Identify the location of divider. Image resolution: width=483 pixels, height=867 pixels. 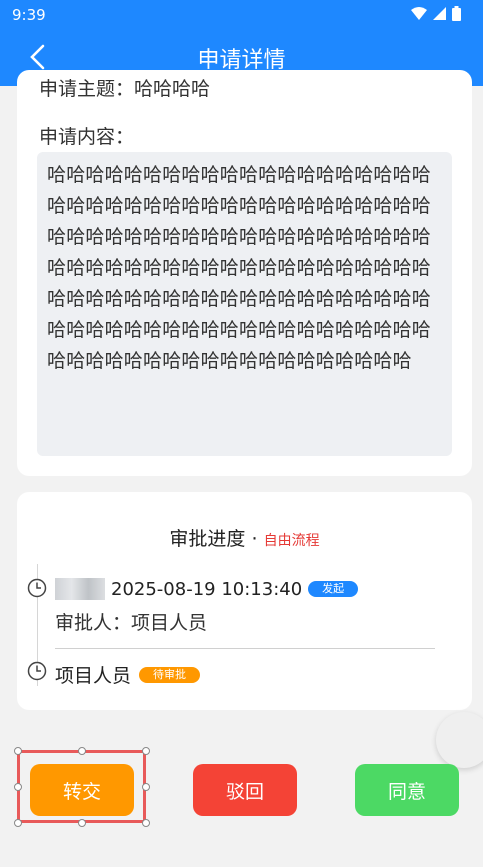
(245, 648).